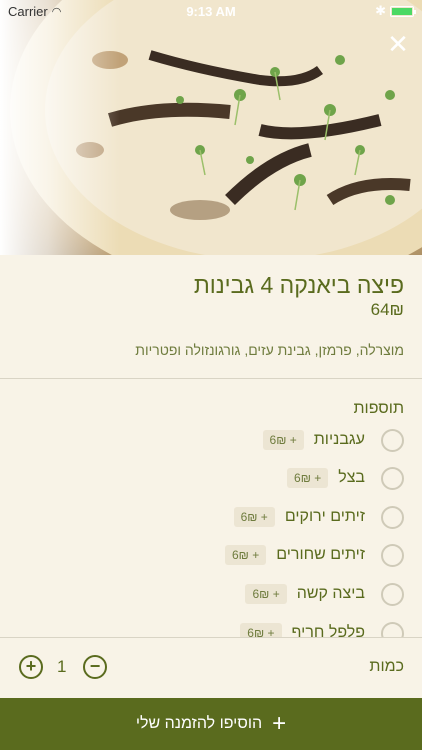 This screenshot has width=422, height=750. I want to click on addon-item: פלפל חריף + 6₪, so click(322, 628).